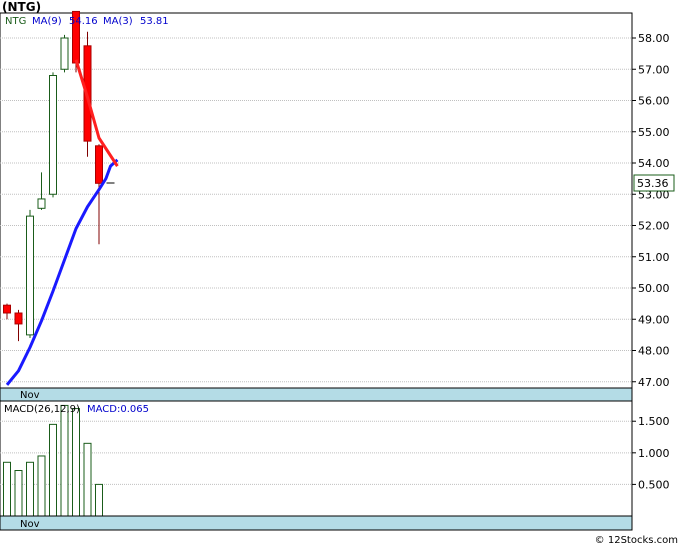 The height and width of the screenshot is (546, 680). Describe the element at coordinates (83, 21) in the screenshot. I see `legend-ma9-value: 54.16` at that location.